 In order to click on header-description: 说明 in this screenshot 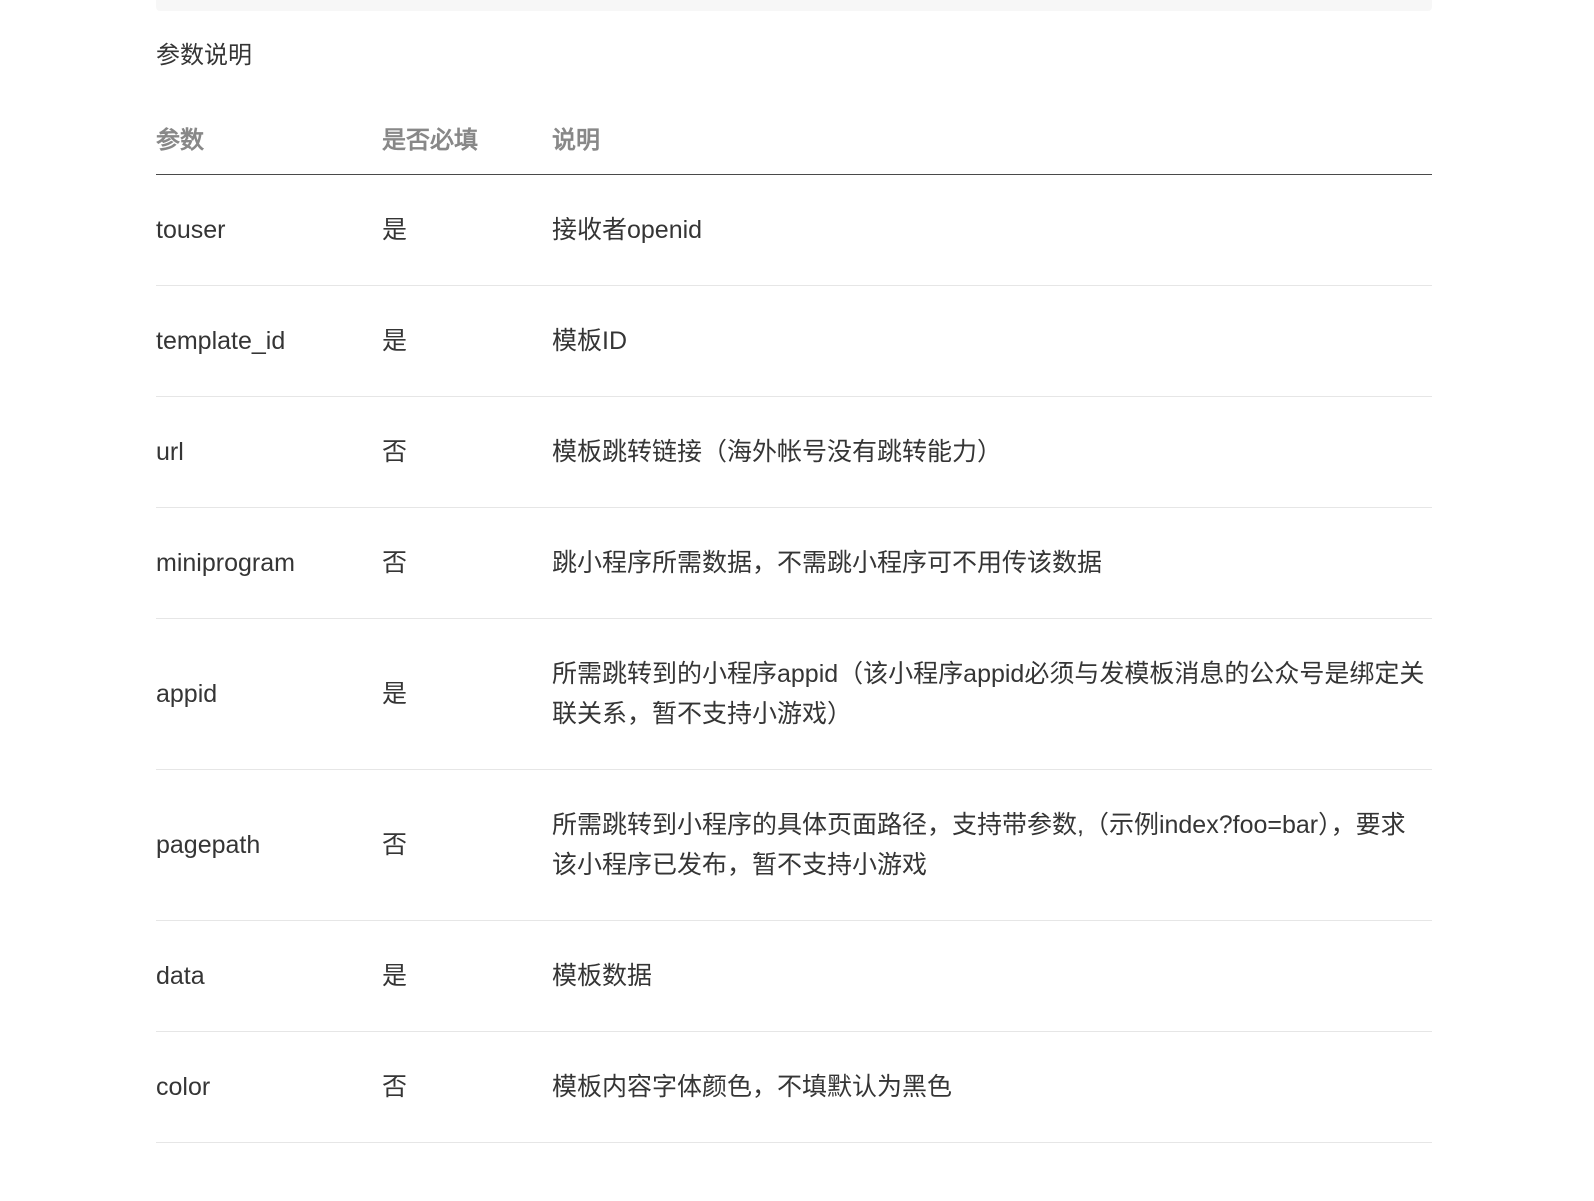, I will do `click(992, 137)`.